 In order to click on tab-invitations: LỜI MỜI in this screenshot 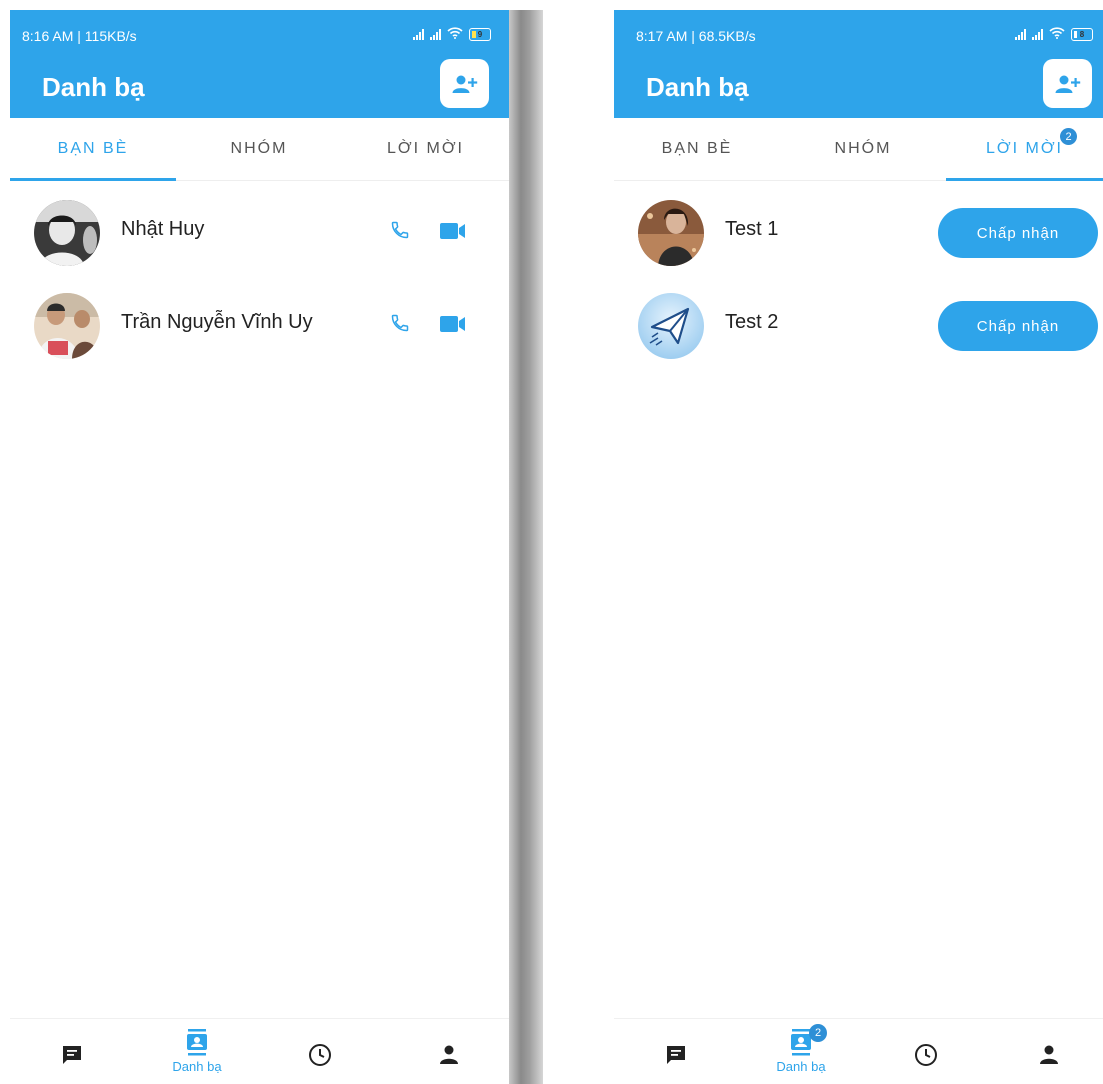, I will do `click(425, 149)`.